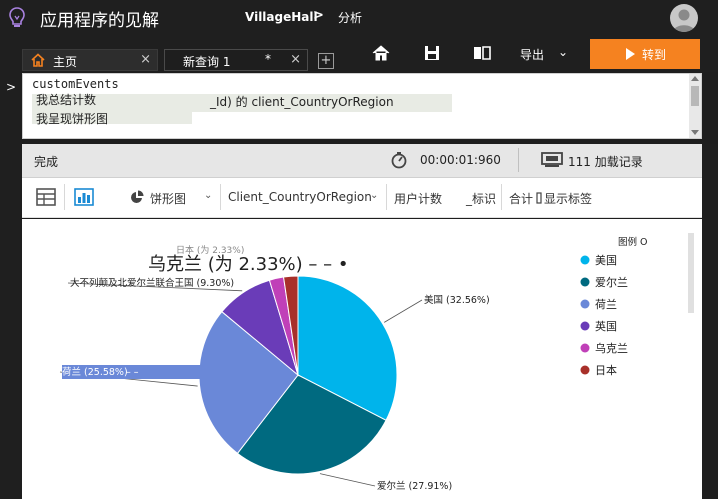  I want to click on run-button: 转到, so click(645, 54).